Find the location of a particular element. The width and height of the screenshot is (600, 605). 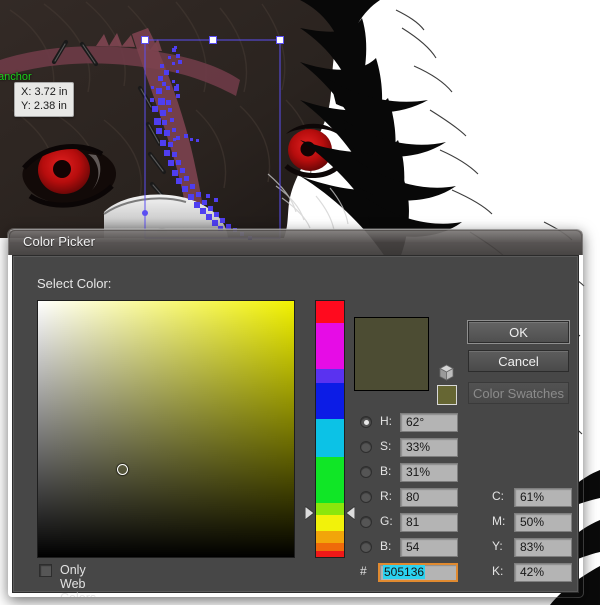

cube-icon is located at coordinates (446, 373).